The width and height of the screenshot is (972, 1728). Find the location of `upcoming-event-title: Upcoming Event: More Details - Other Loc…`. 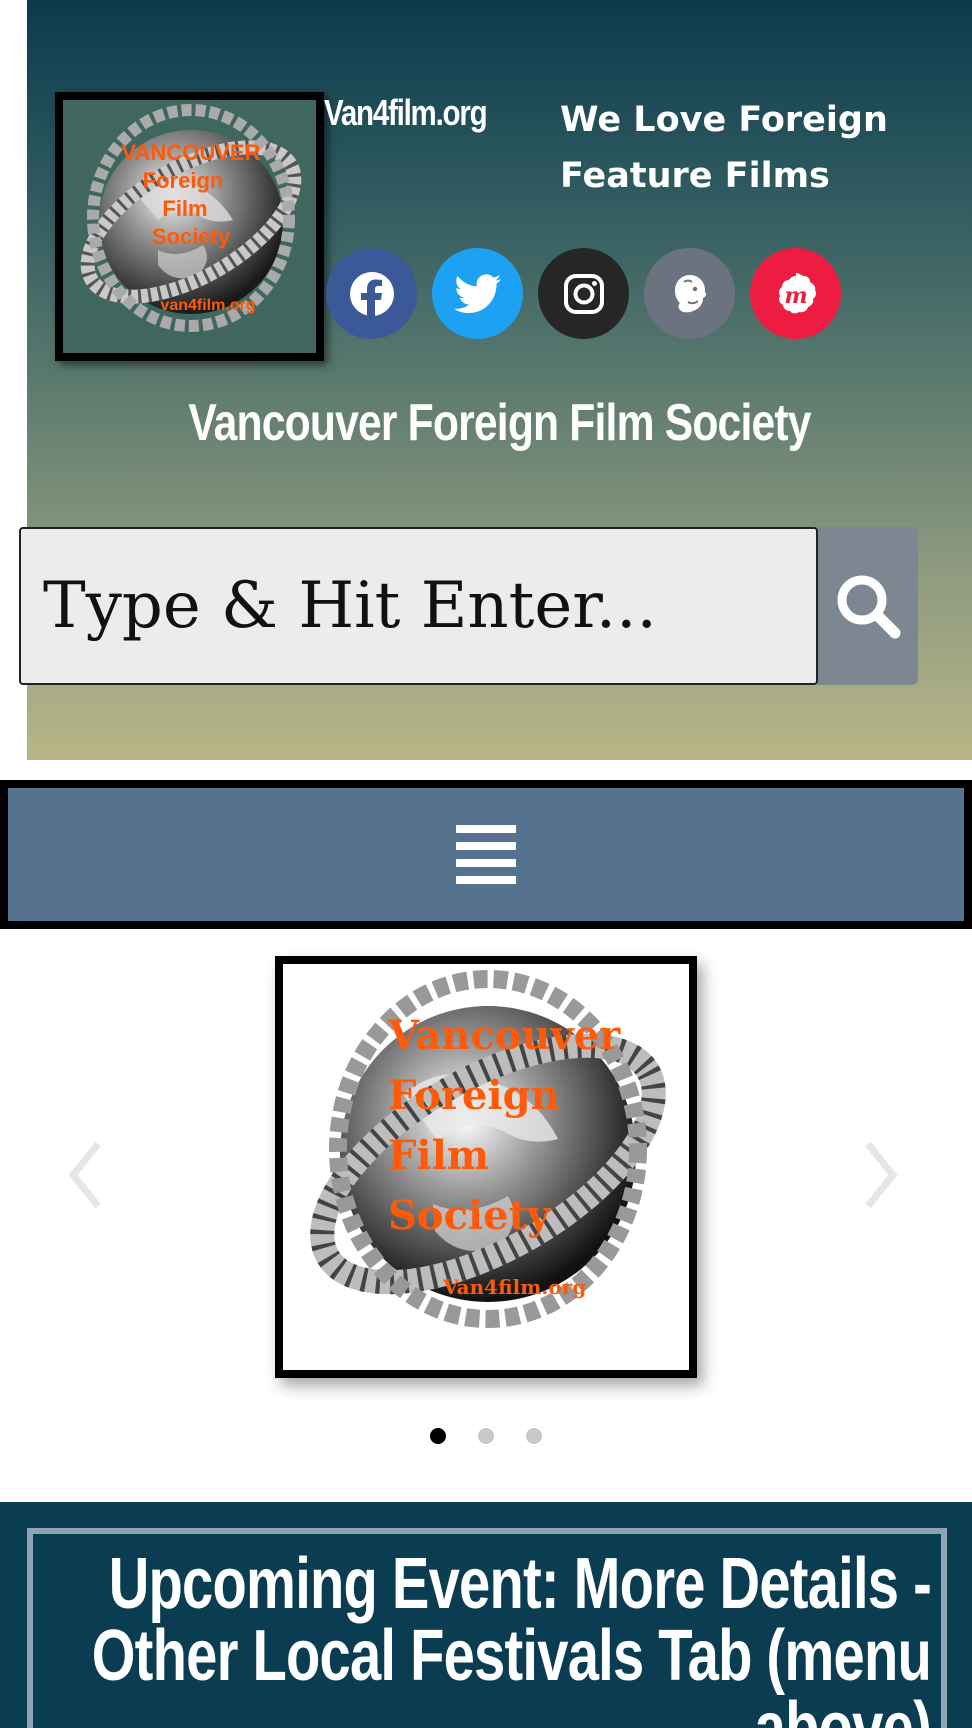

upcoming-event-title: Upcoming Event: More Details - Other Loc… is located at coordinates (502, 1638).